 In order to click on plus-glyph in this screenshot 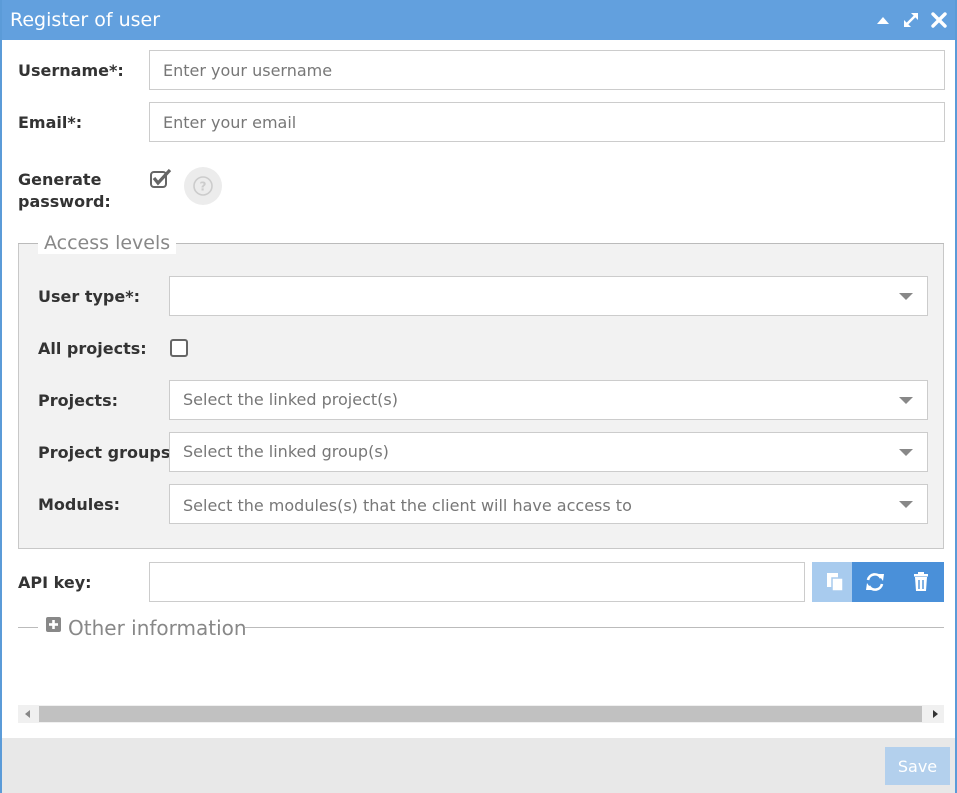, I will do `click(53, 624)`.